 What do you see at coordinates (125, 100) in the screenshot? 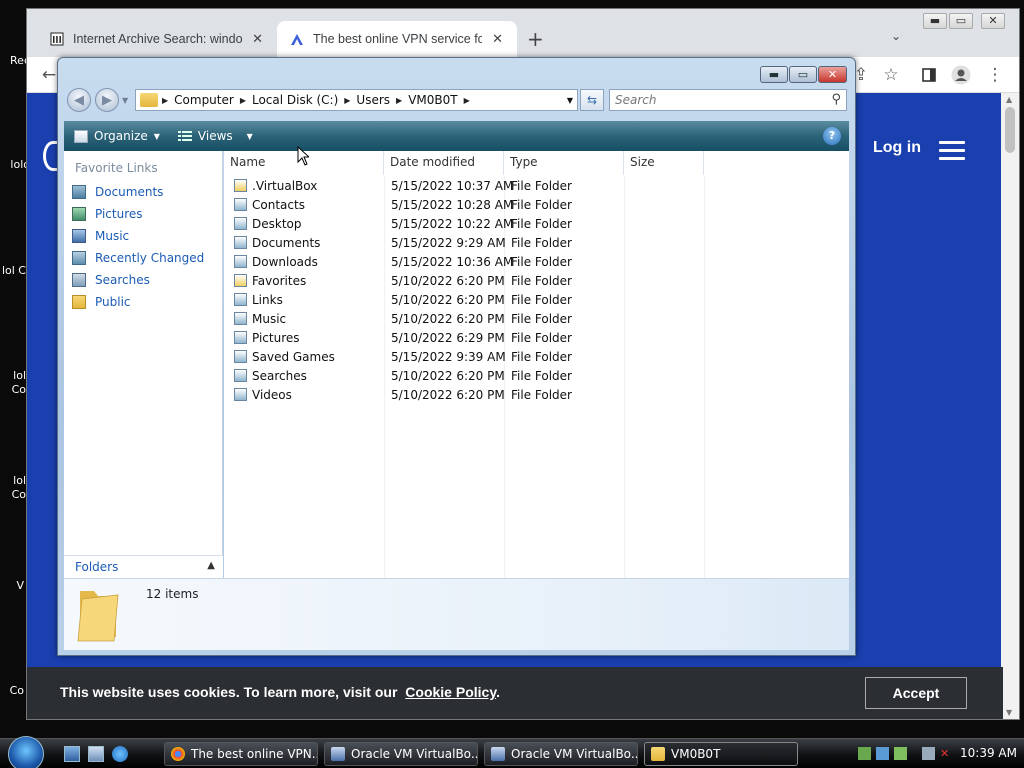
I see `recent-pages-icon: ▼` at bounding box center [125, 100].